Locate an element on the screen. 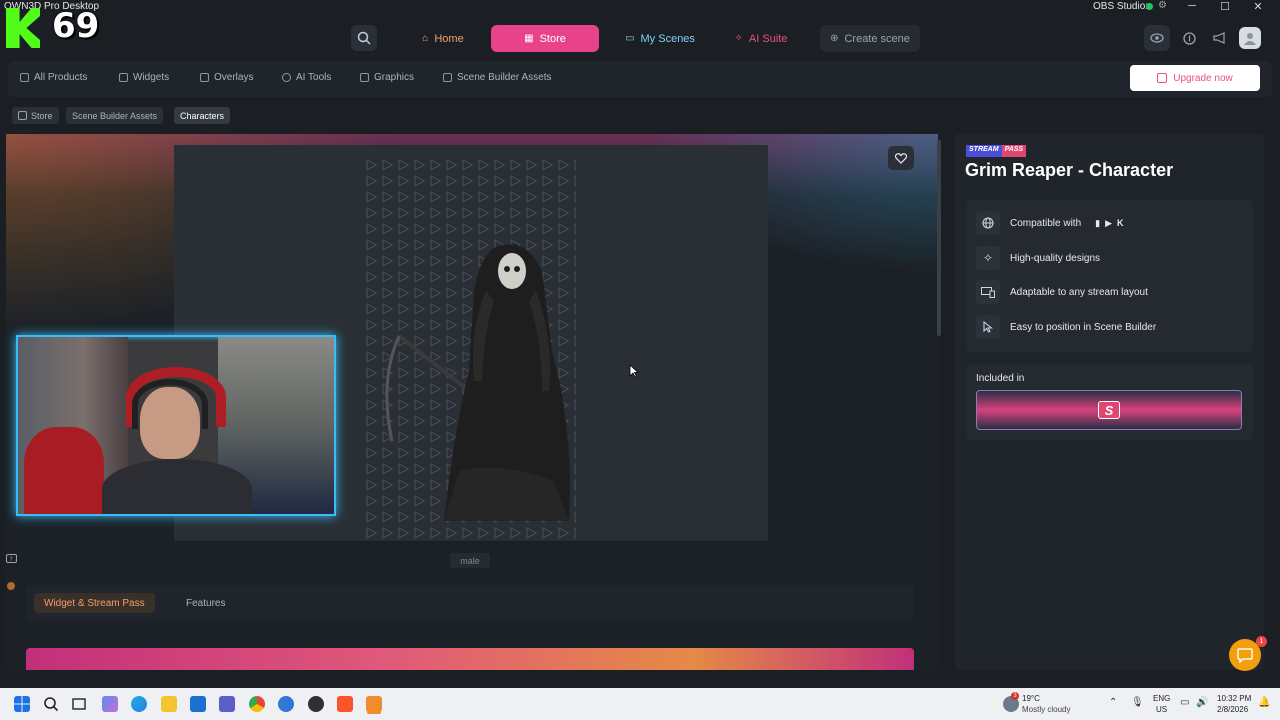 The image size is (1280, 720). help-icon: ? is located at coordinates (11, 559).